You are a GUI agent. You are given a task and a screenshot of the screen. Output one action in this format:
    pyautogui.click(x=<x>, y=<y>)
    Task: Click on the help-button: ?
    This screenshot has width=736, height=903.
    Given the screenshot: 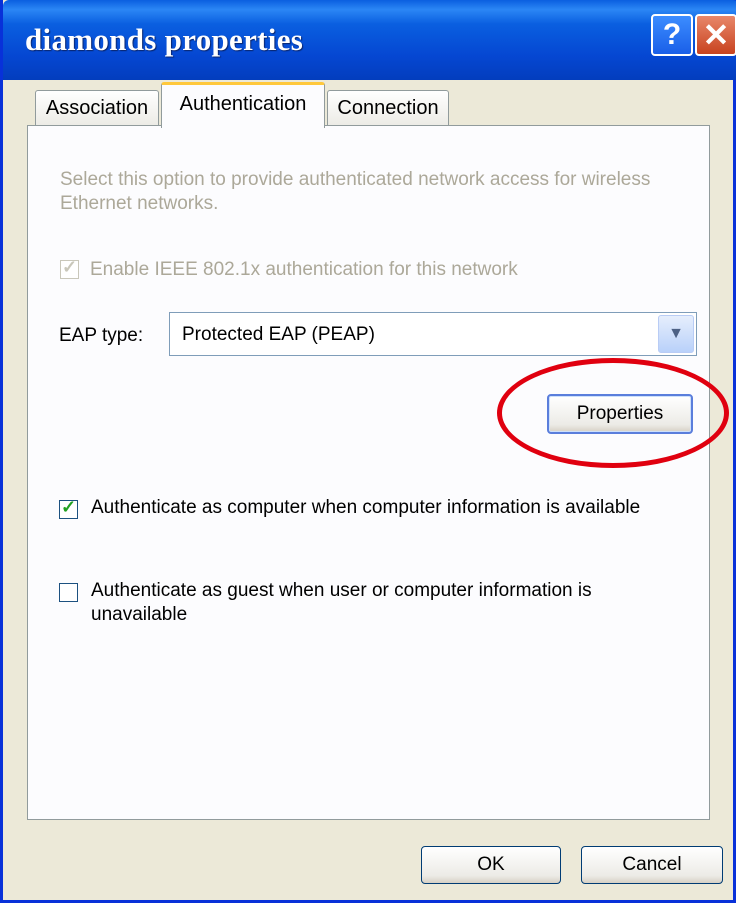 What is the action you would take?
    pyautogui.click(x=672, y=35)
    